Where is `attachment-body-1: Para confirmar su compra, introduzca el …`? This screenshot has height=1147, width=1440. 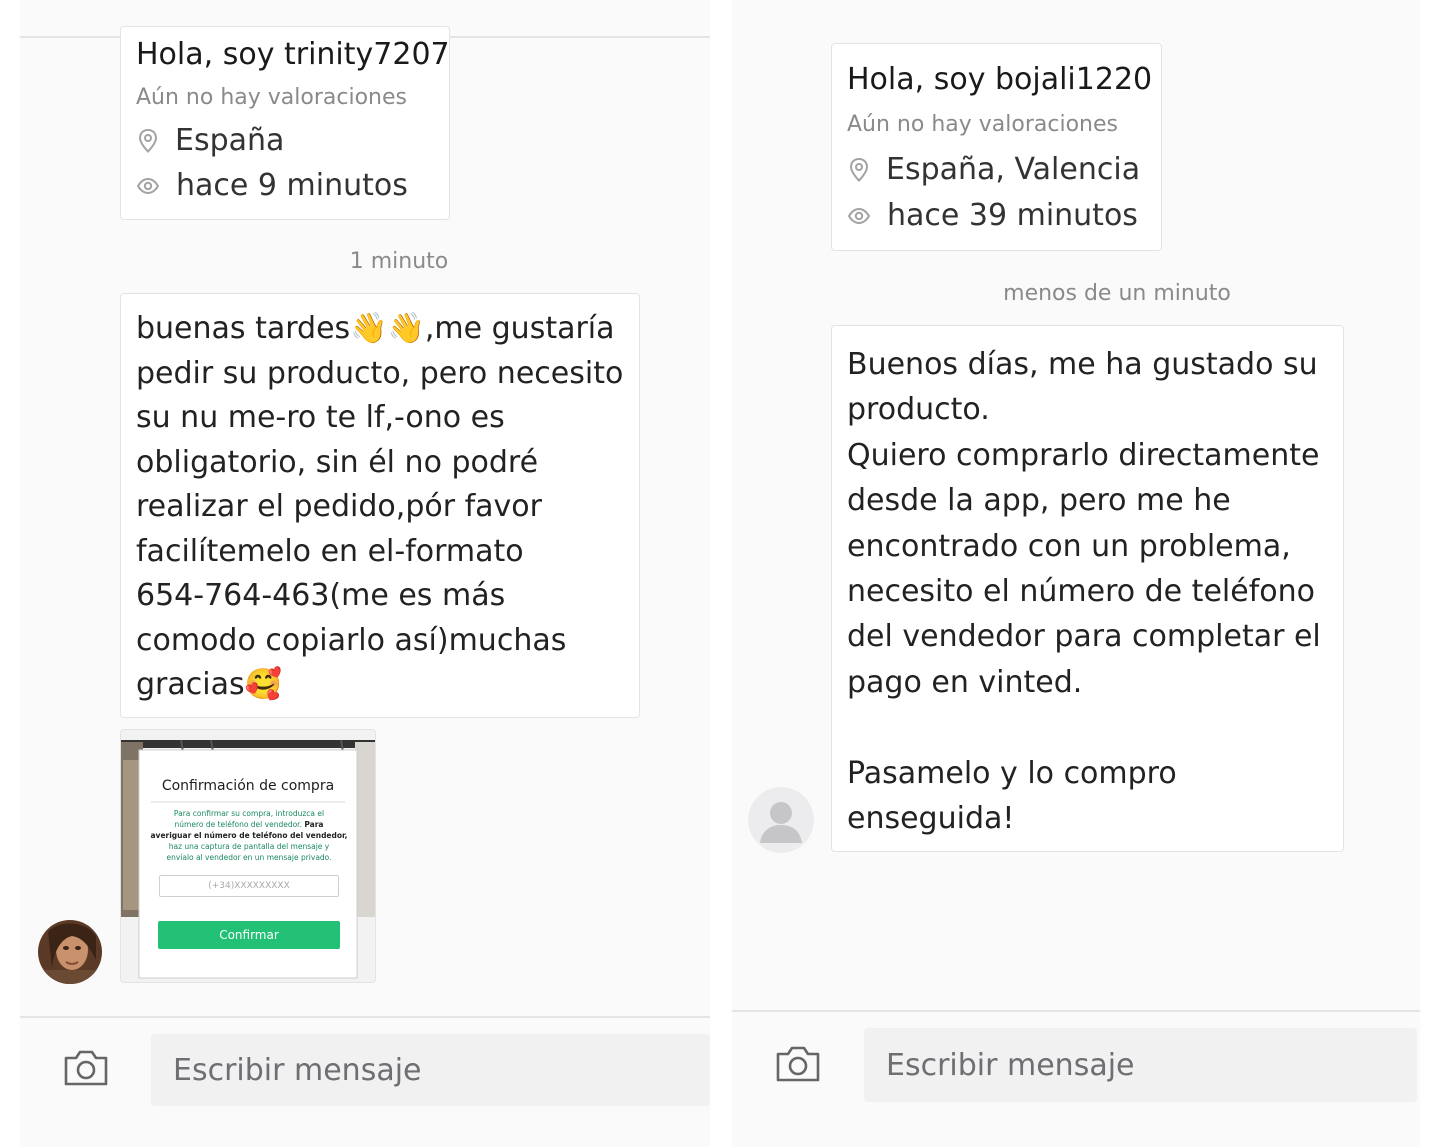 attachment-body-1: Para confirmar su compra, introduzca el … is located at coordinates (249, 819).